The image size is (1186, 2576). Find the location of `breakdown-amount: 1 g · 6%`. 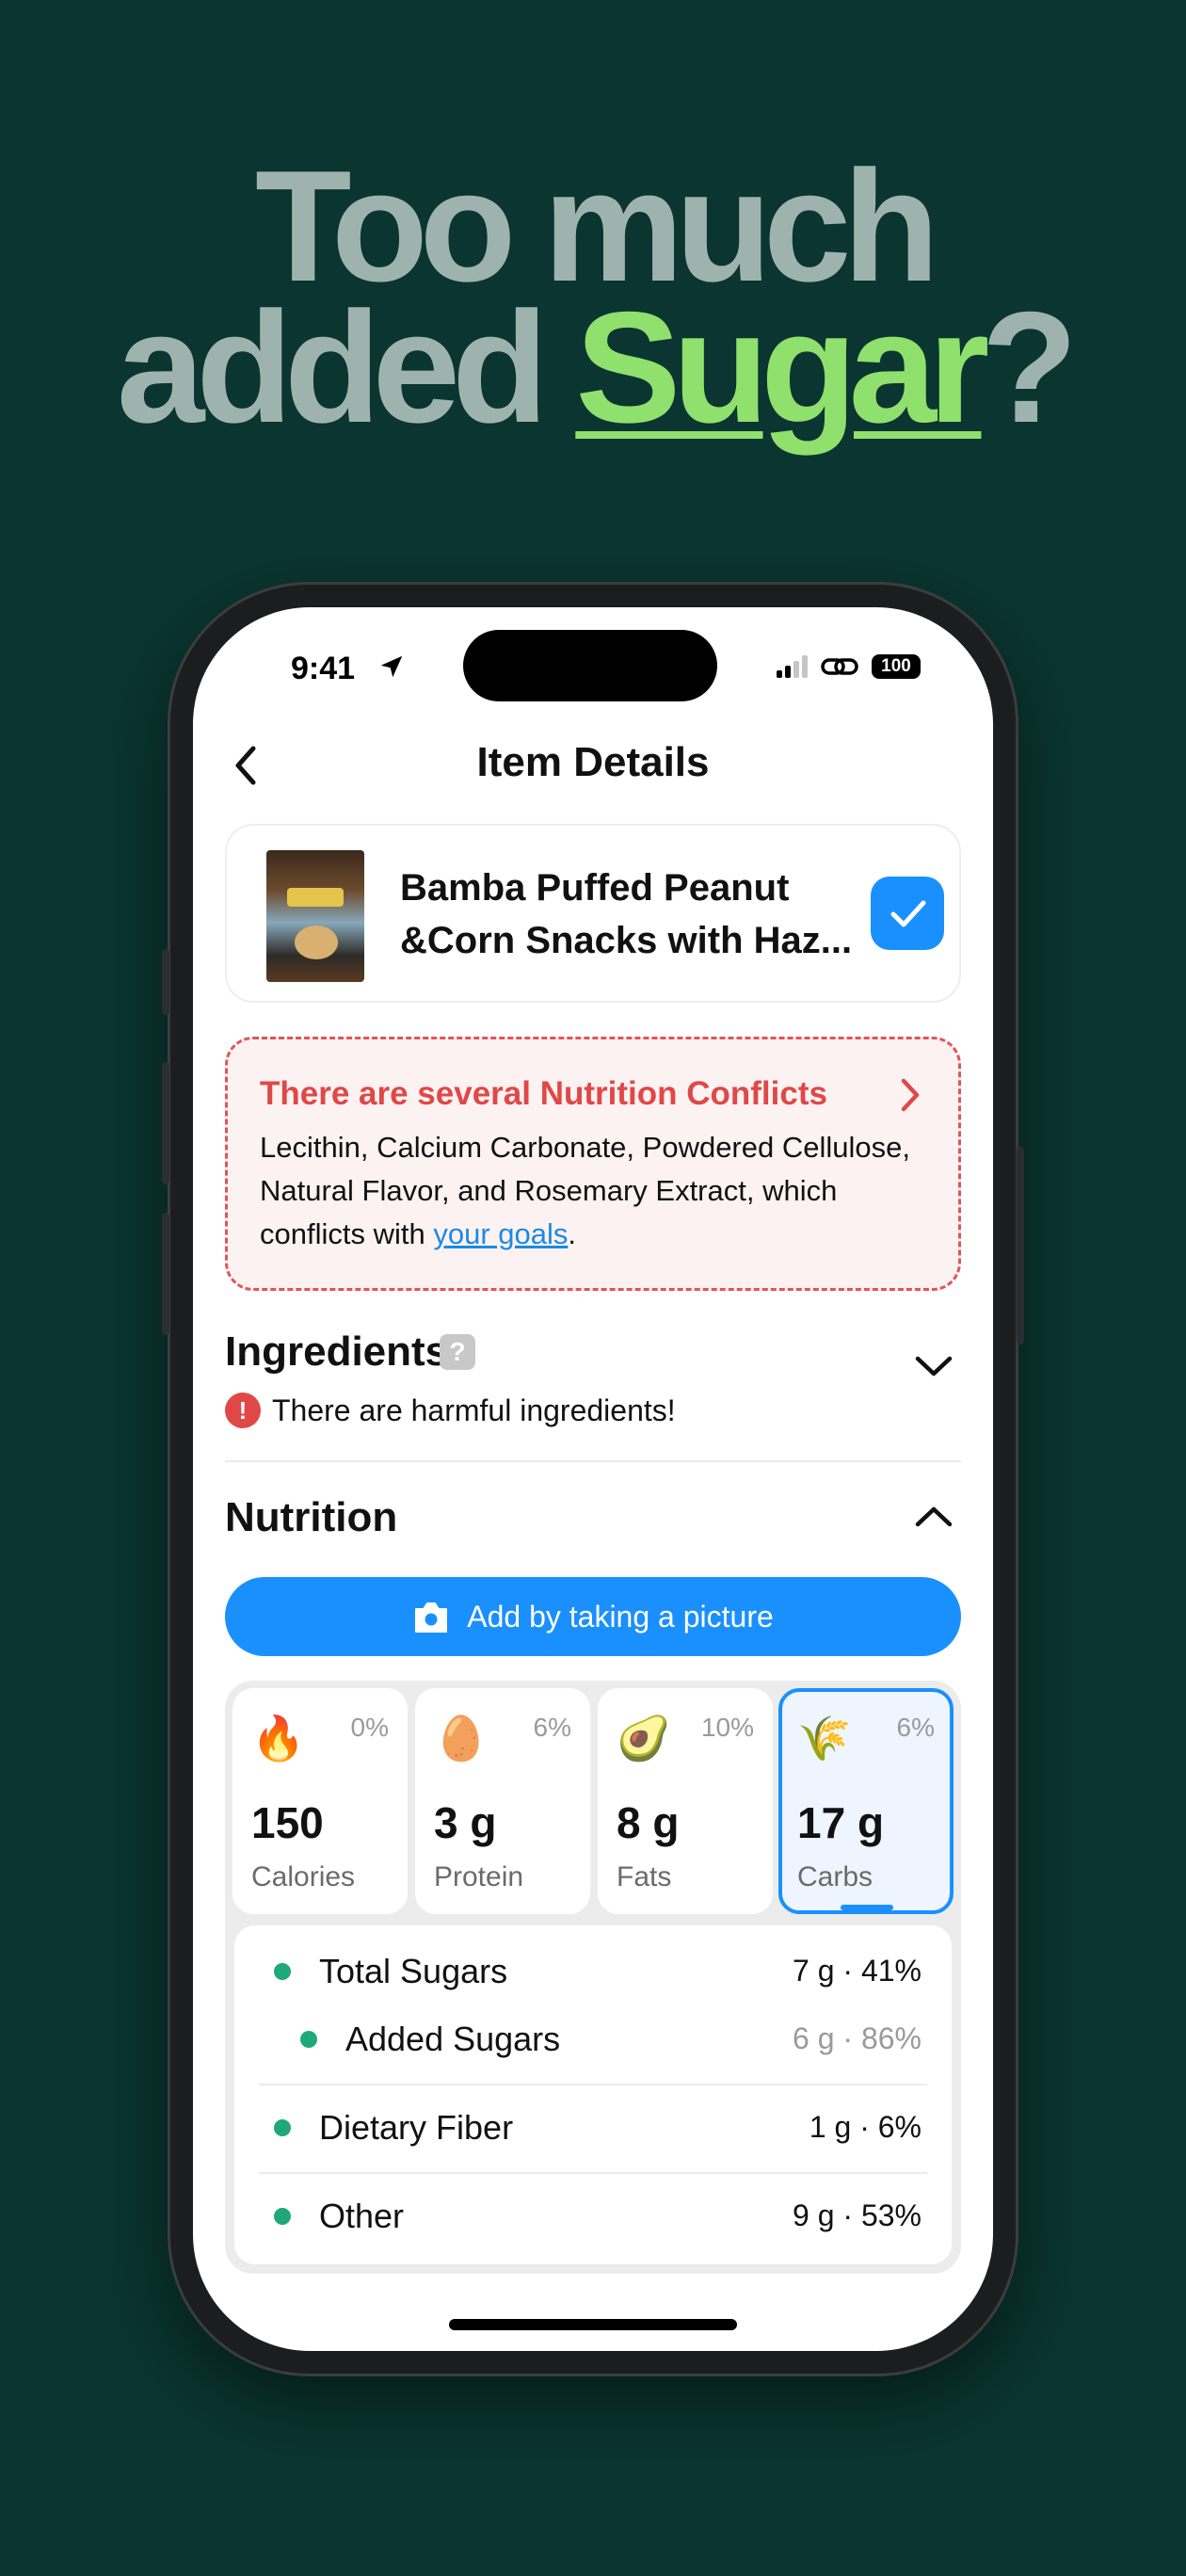

breakdown-amount: 1 g · 6% is located at coordinates (865, 2127).